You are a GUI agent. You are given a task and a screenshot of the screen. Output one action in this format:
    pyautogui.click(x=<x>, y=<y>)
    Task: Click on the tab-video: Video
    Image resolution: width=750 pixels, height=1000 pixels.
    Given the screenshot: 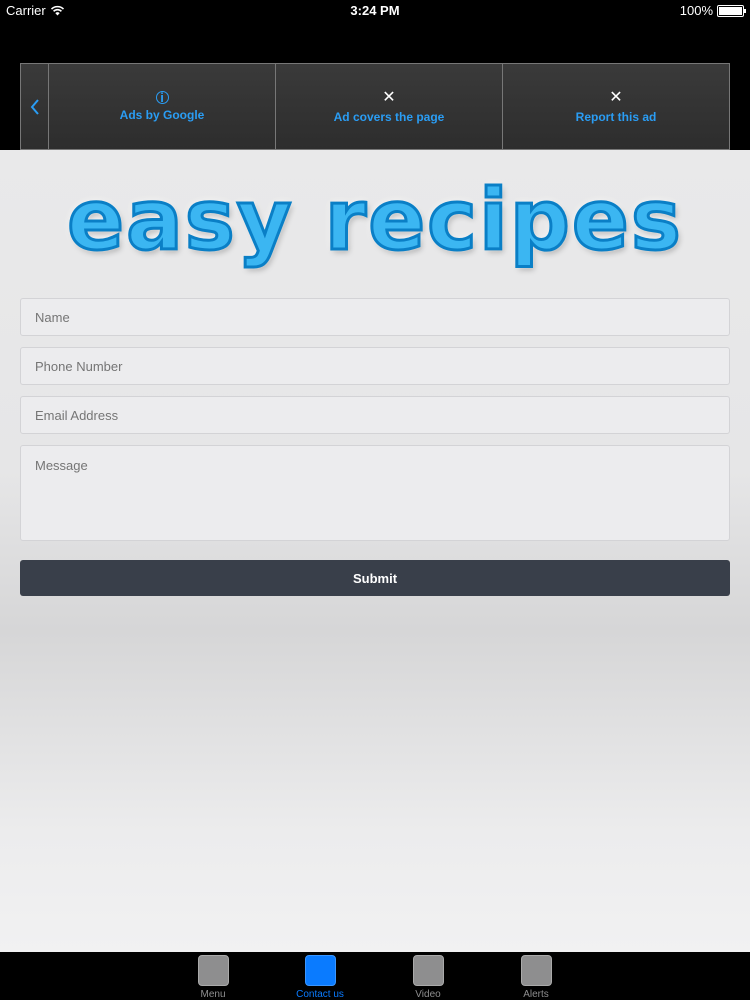 What is the action you would take?
    pyautogui.click(x=428, y=977)
    